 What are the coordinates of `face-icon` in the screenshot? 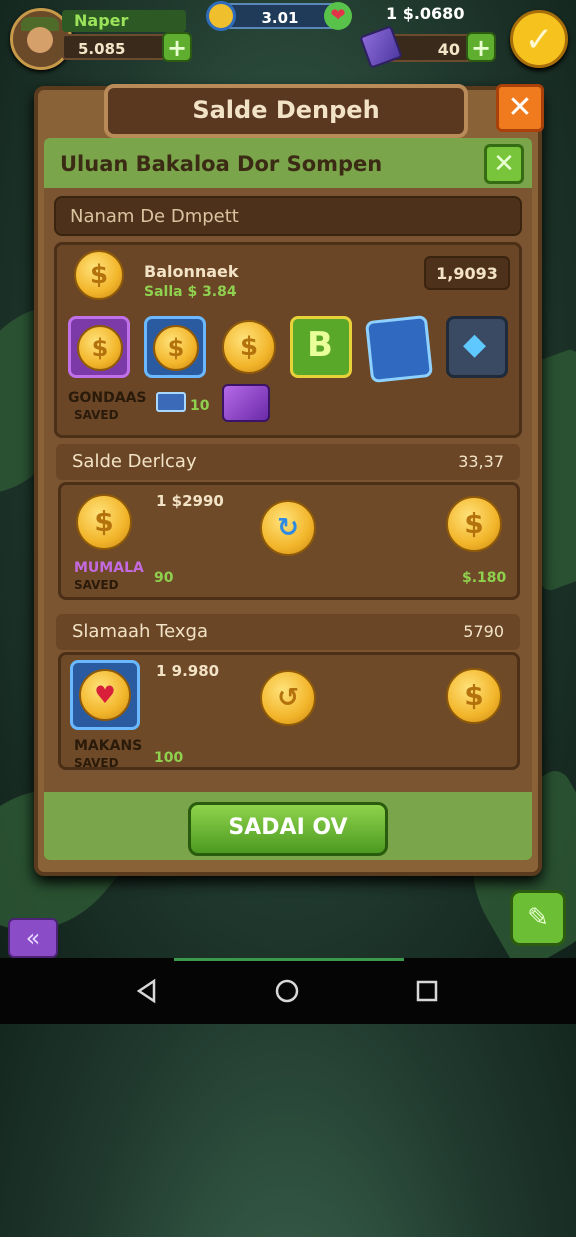 It's located at (40, 40).